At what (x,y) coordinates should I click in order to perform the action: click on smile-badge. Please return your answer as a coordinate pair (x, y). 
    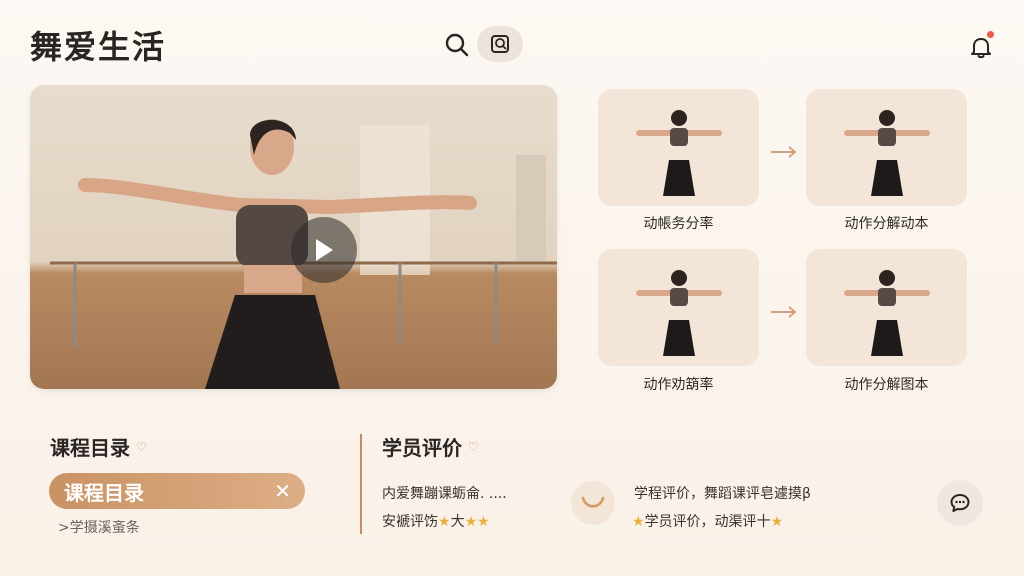
    Looking at the image, I should click on (593, 503).